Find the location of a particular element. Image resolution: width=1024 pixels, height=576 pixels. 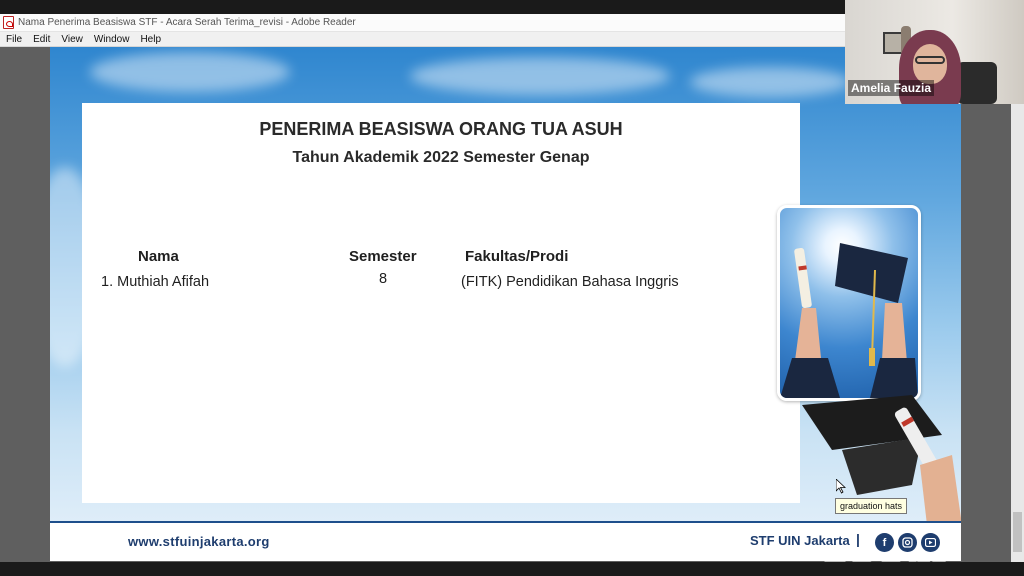

recipient-semester: 8 is located at coordinates (383, 279).